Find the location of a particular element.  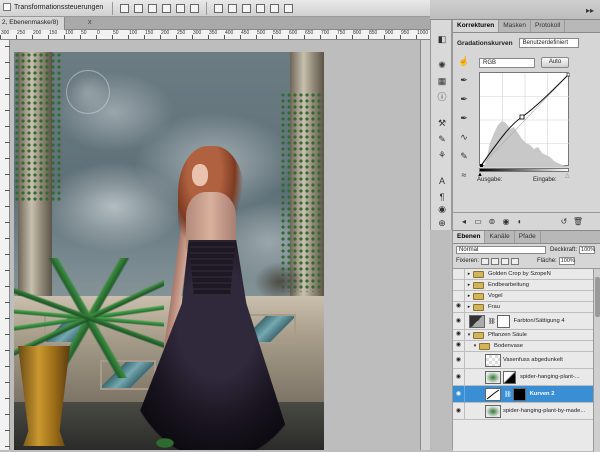

layer-row-selected: ◉ ⛓ Kurven 2 is located at coordinates (523, 394).